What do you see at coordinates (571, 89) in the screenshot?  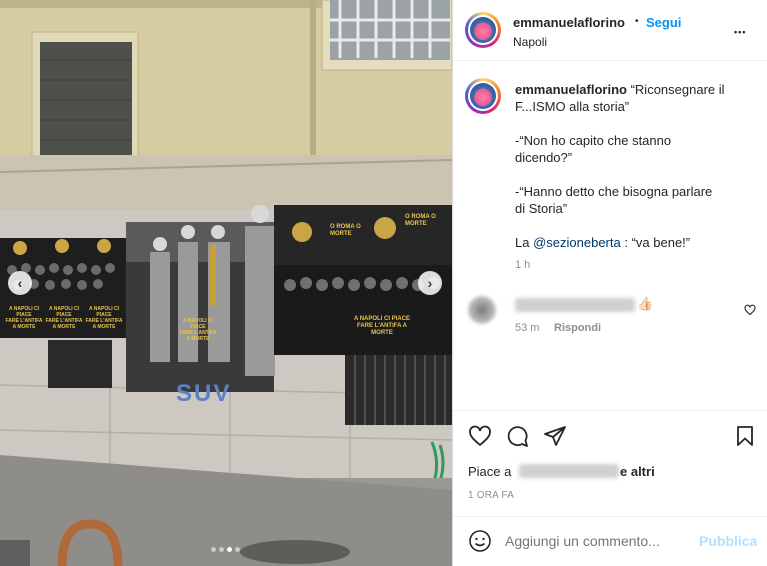 I see `caption-username: emmanuelaflorino` at bounding box center [571, 89].